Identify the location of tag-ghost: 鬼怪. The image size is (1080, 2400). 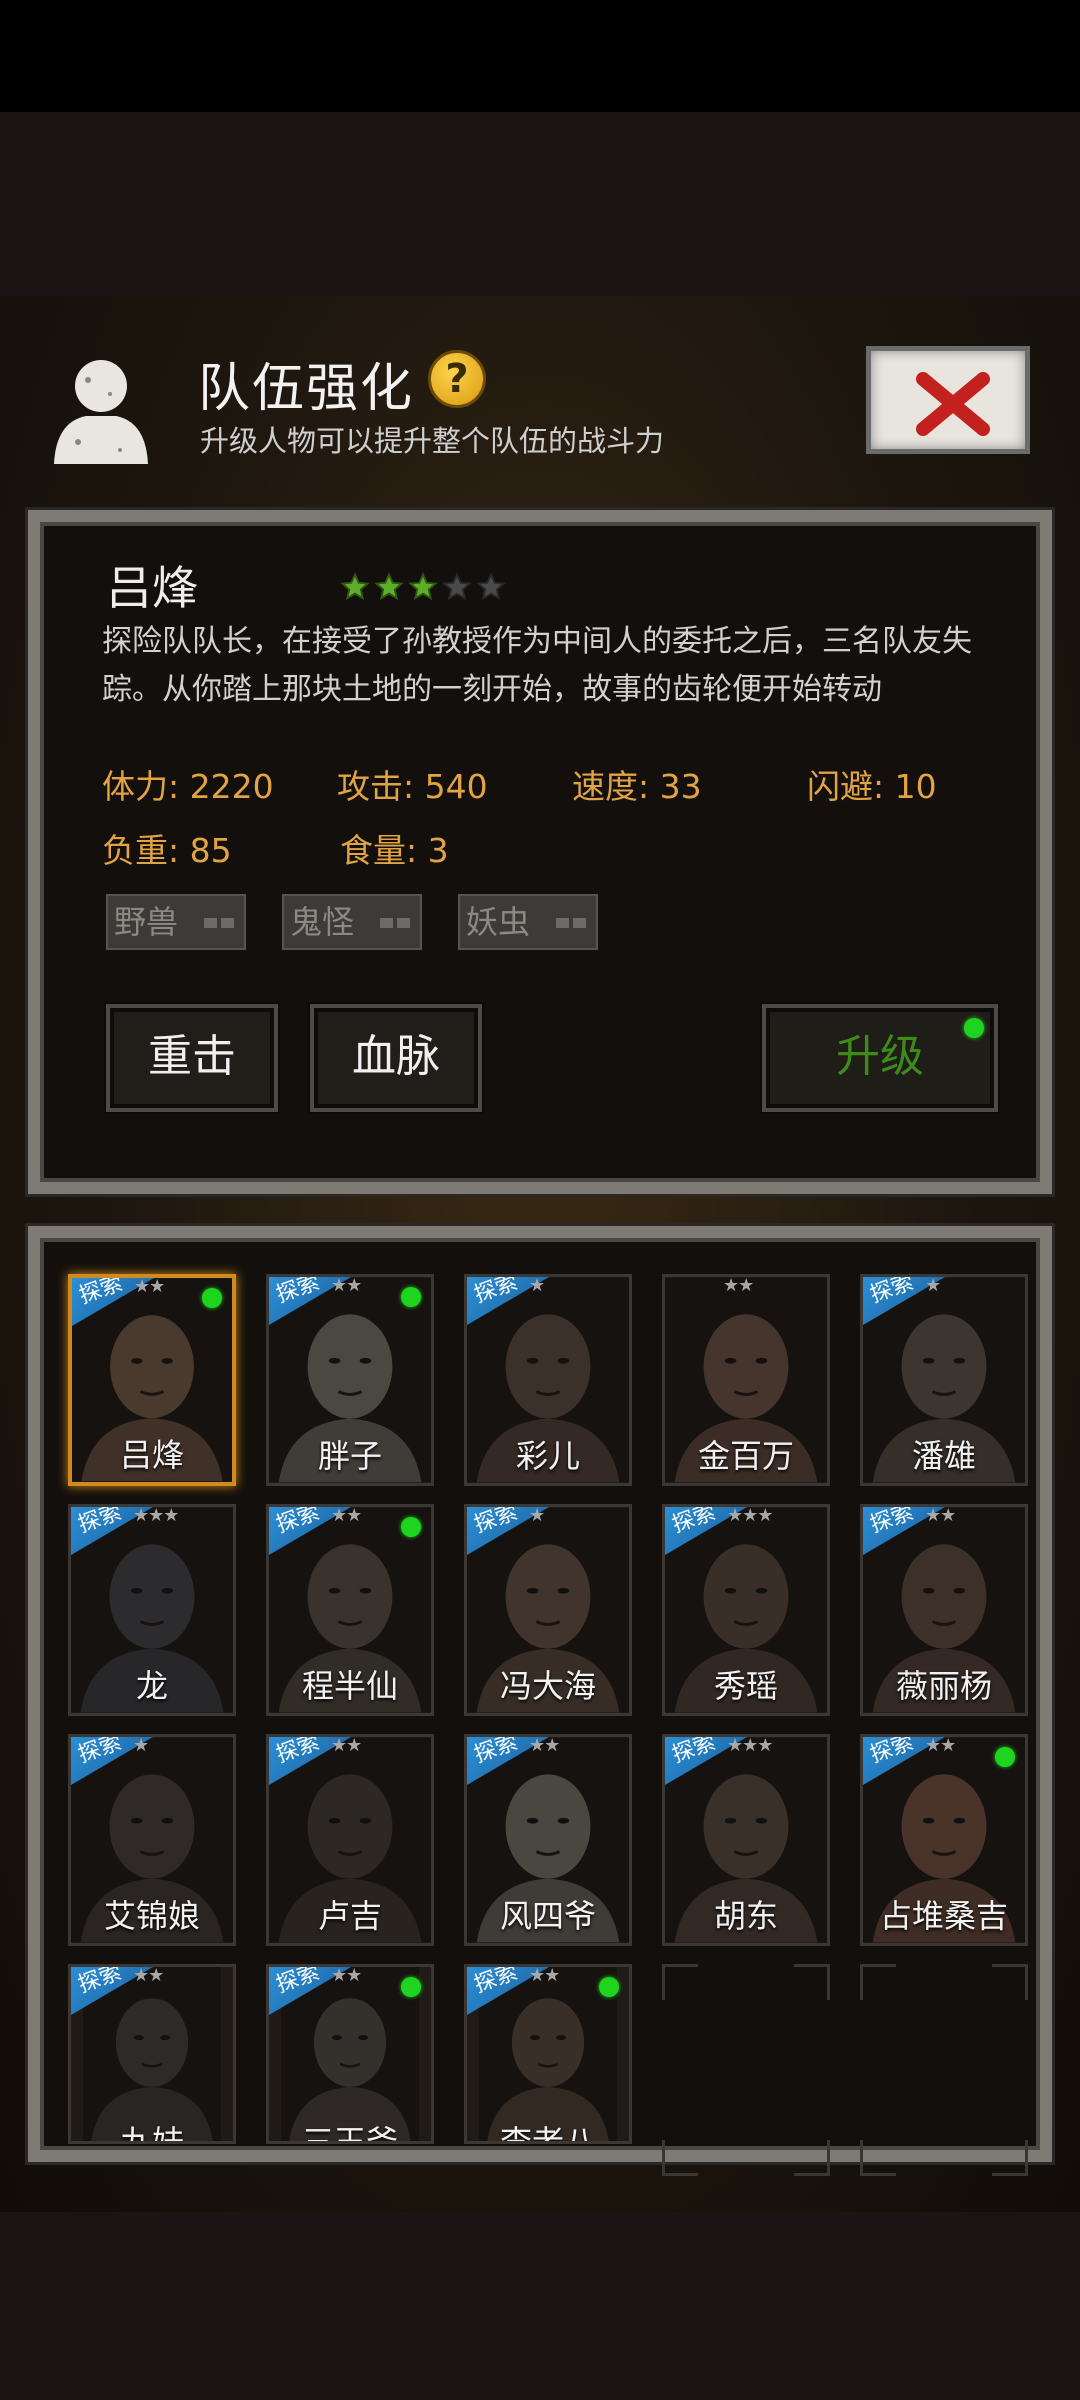
(352, 922).